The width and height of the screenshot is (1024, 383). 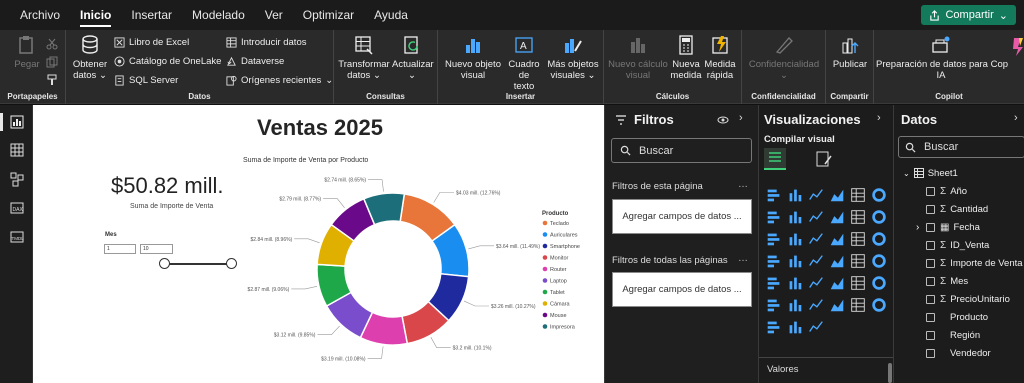 I want to click on menu-inicio: Inicio, so click(x=95, y=15).